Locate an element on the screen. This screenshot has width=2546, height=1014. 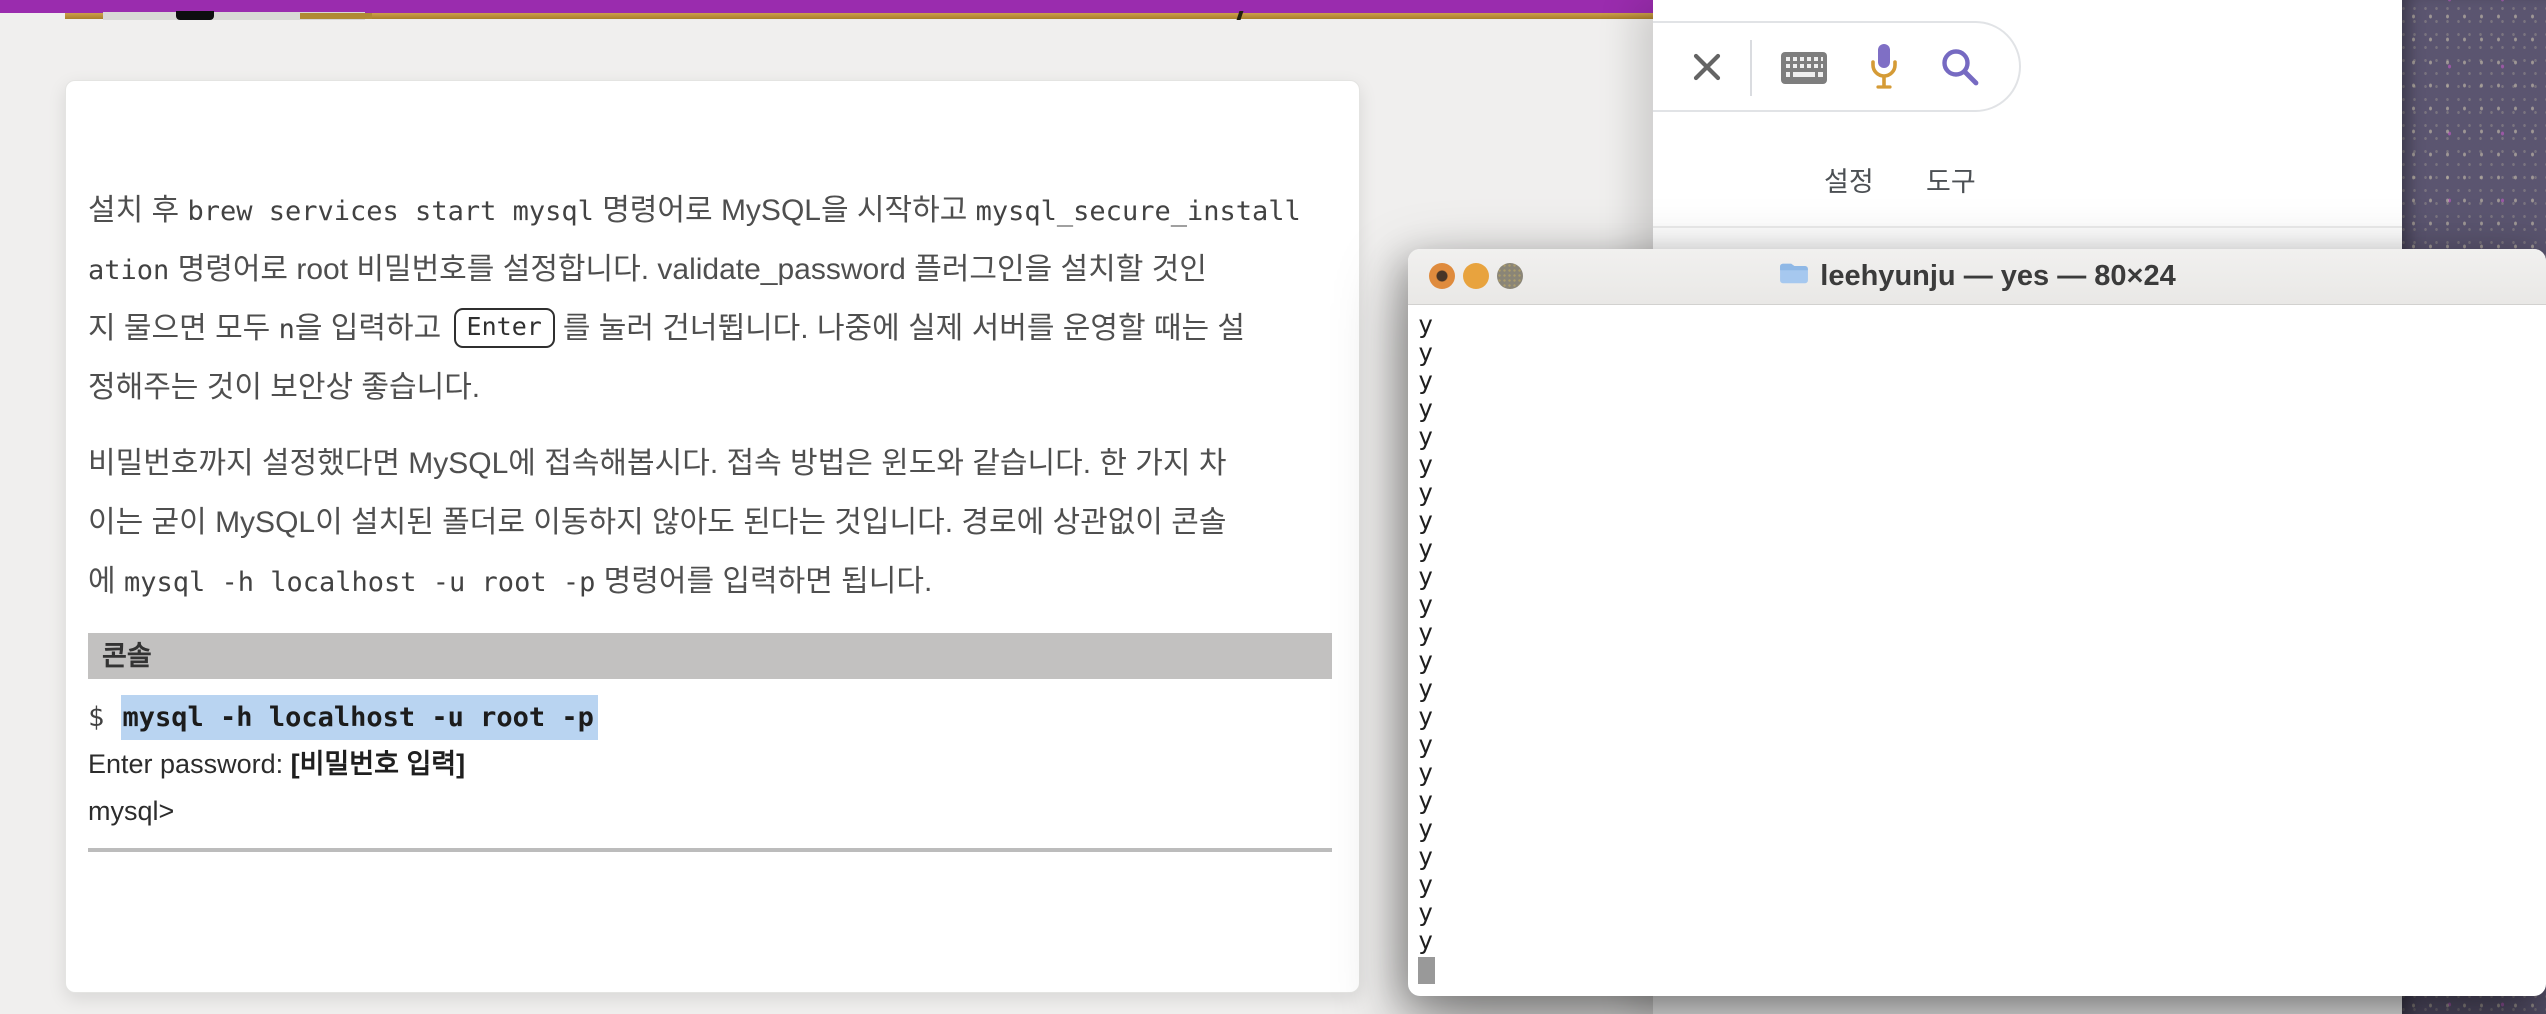
section-divider is located at coordinates (710, 850).